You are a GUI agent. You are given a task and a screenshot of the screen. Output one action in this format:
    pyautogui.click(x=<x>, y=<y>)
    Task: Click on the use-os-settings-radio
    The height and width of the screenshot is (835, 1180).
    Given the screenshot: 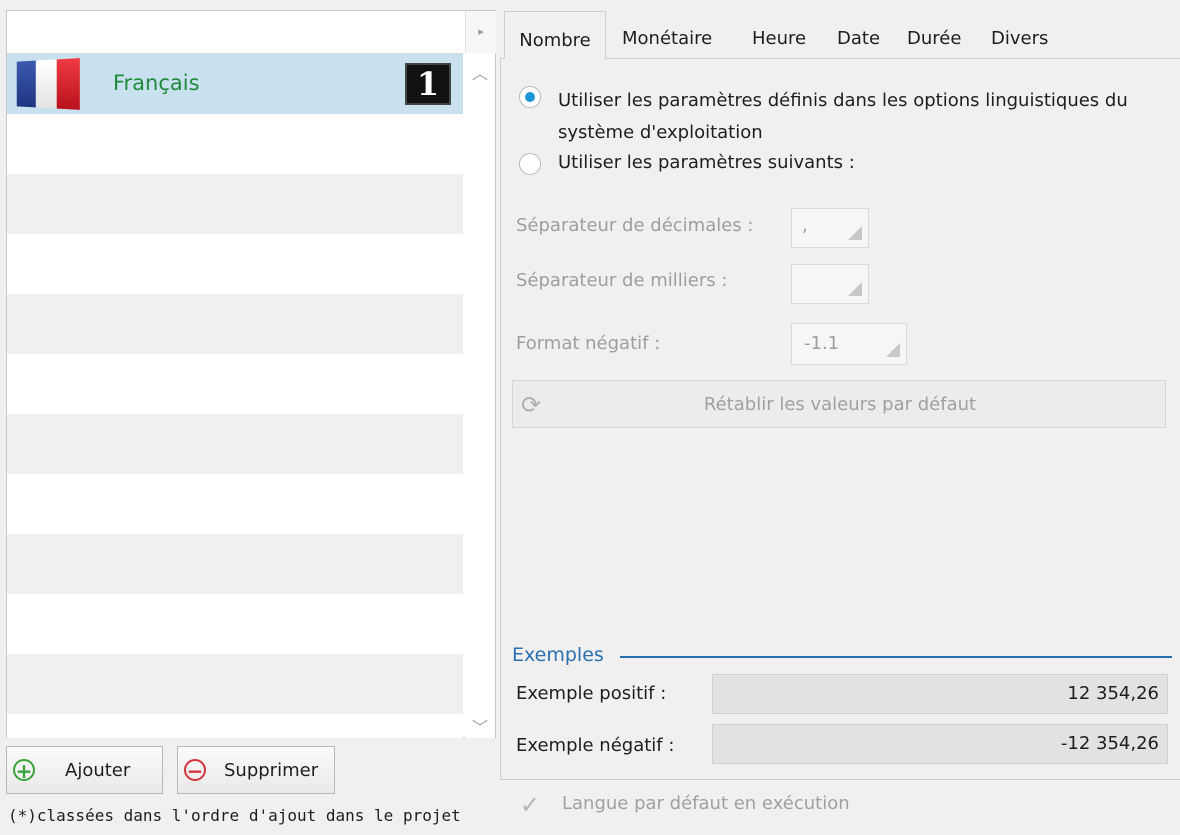 What is the action you would take?
    pyautogui.click(x=530, y=97)
    